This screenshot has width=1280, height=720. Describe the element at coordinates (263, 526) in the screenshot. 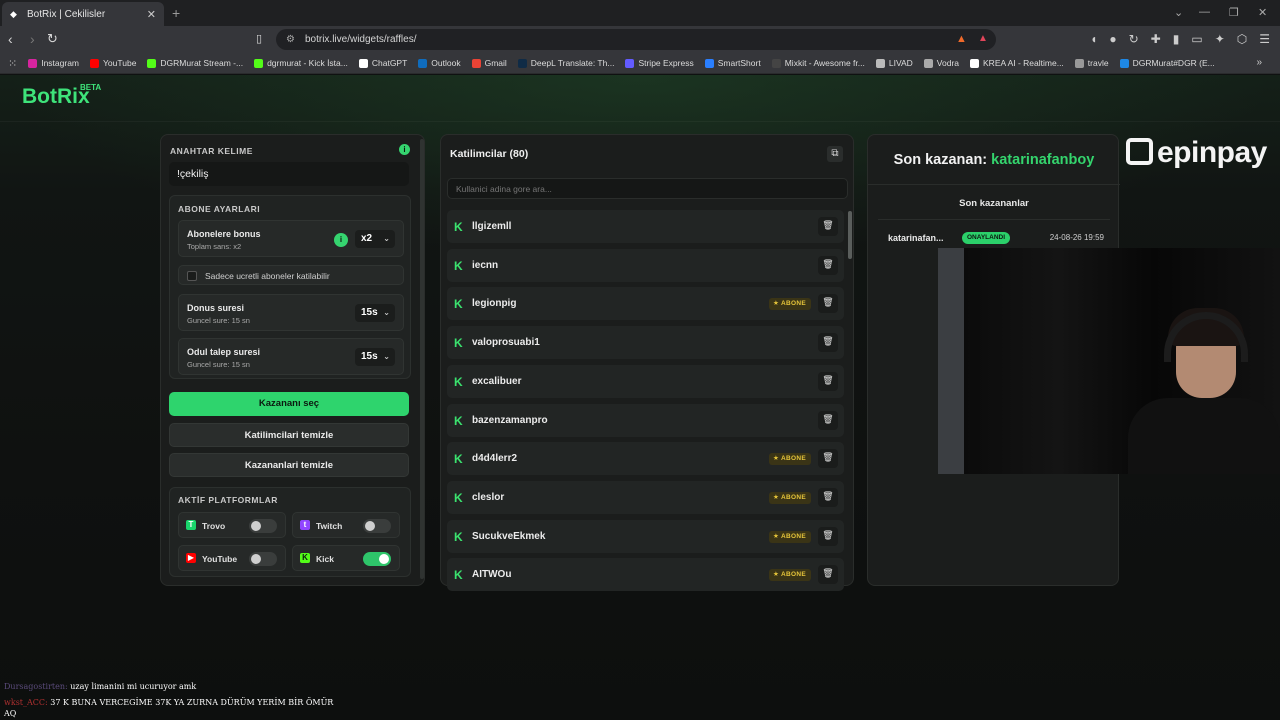

I see `trovo-toggle` at that location.